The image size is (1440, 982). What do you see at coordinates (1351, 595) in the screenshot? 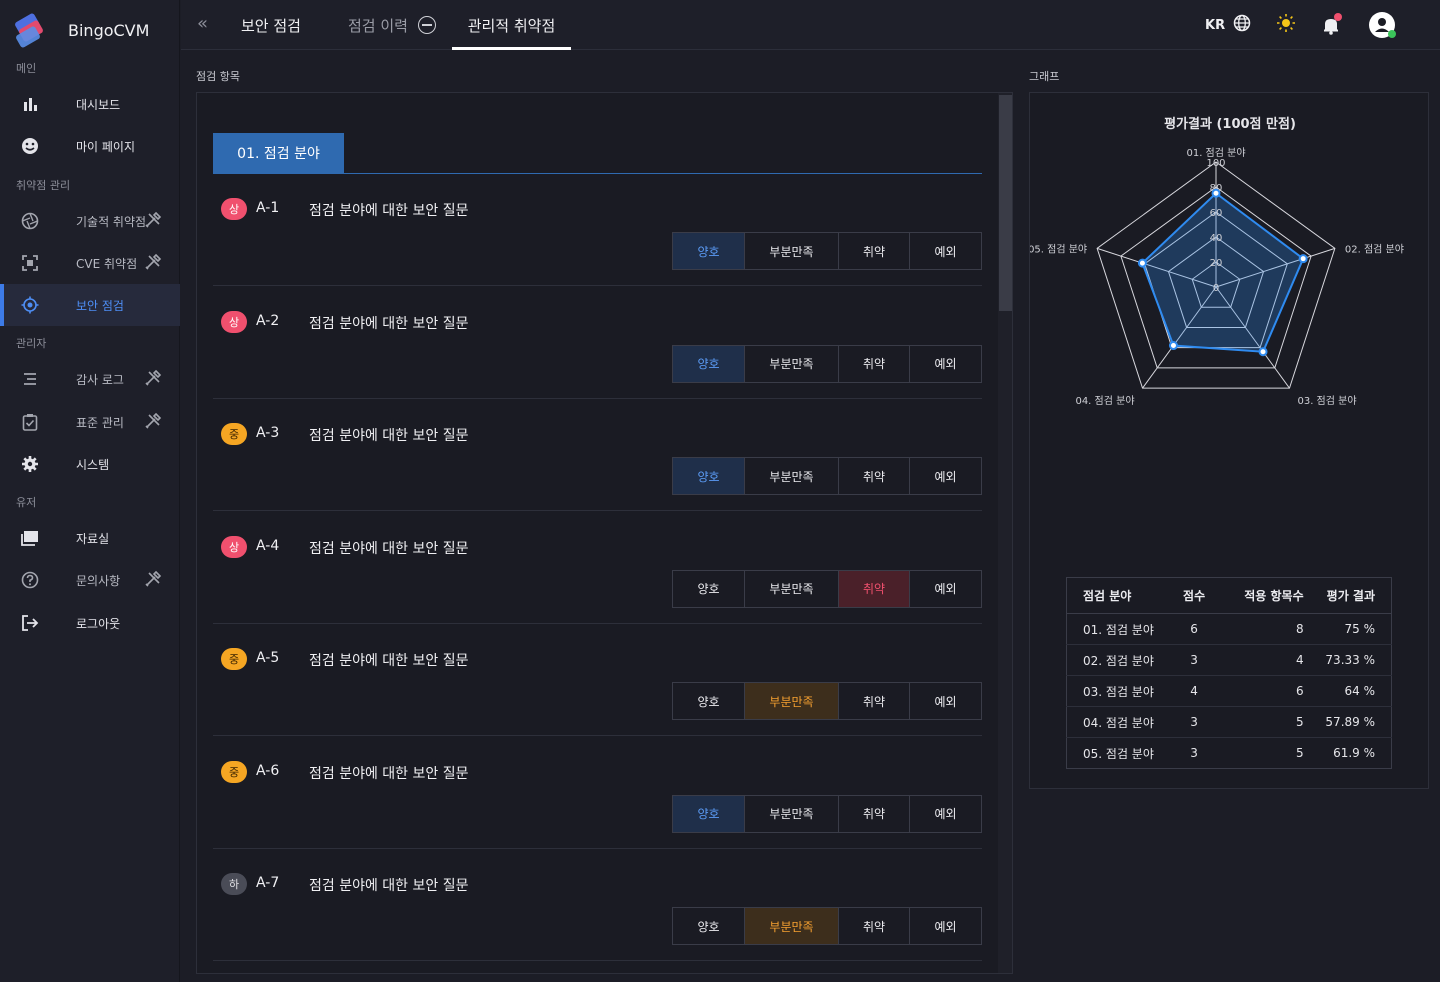
I see `column-header: 평가 결과` at bounding box center [1351, 595].